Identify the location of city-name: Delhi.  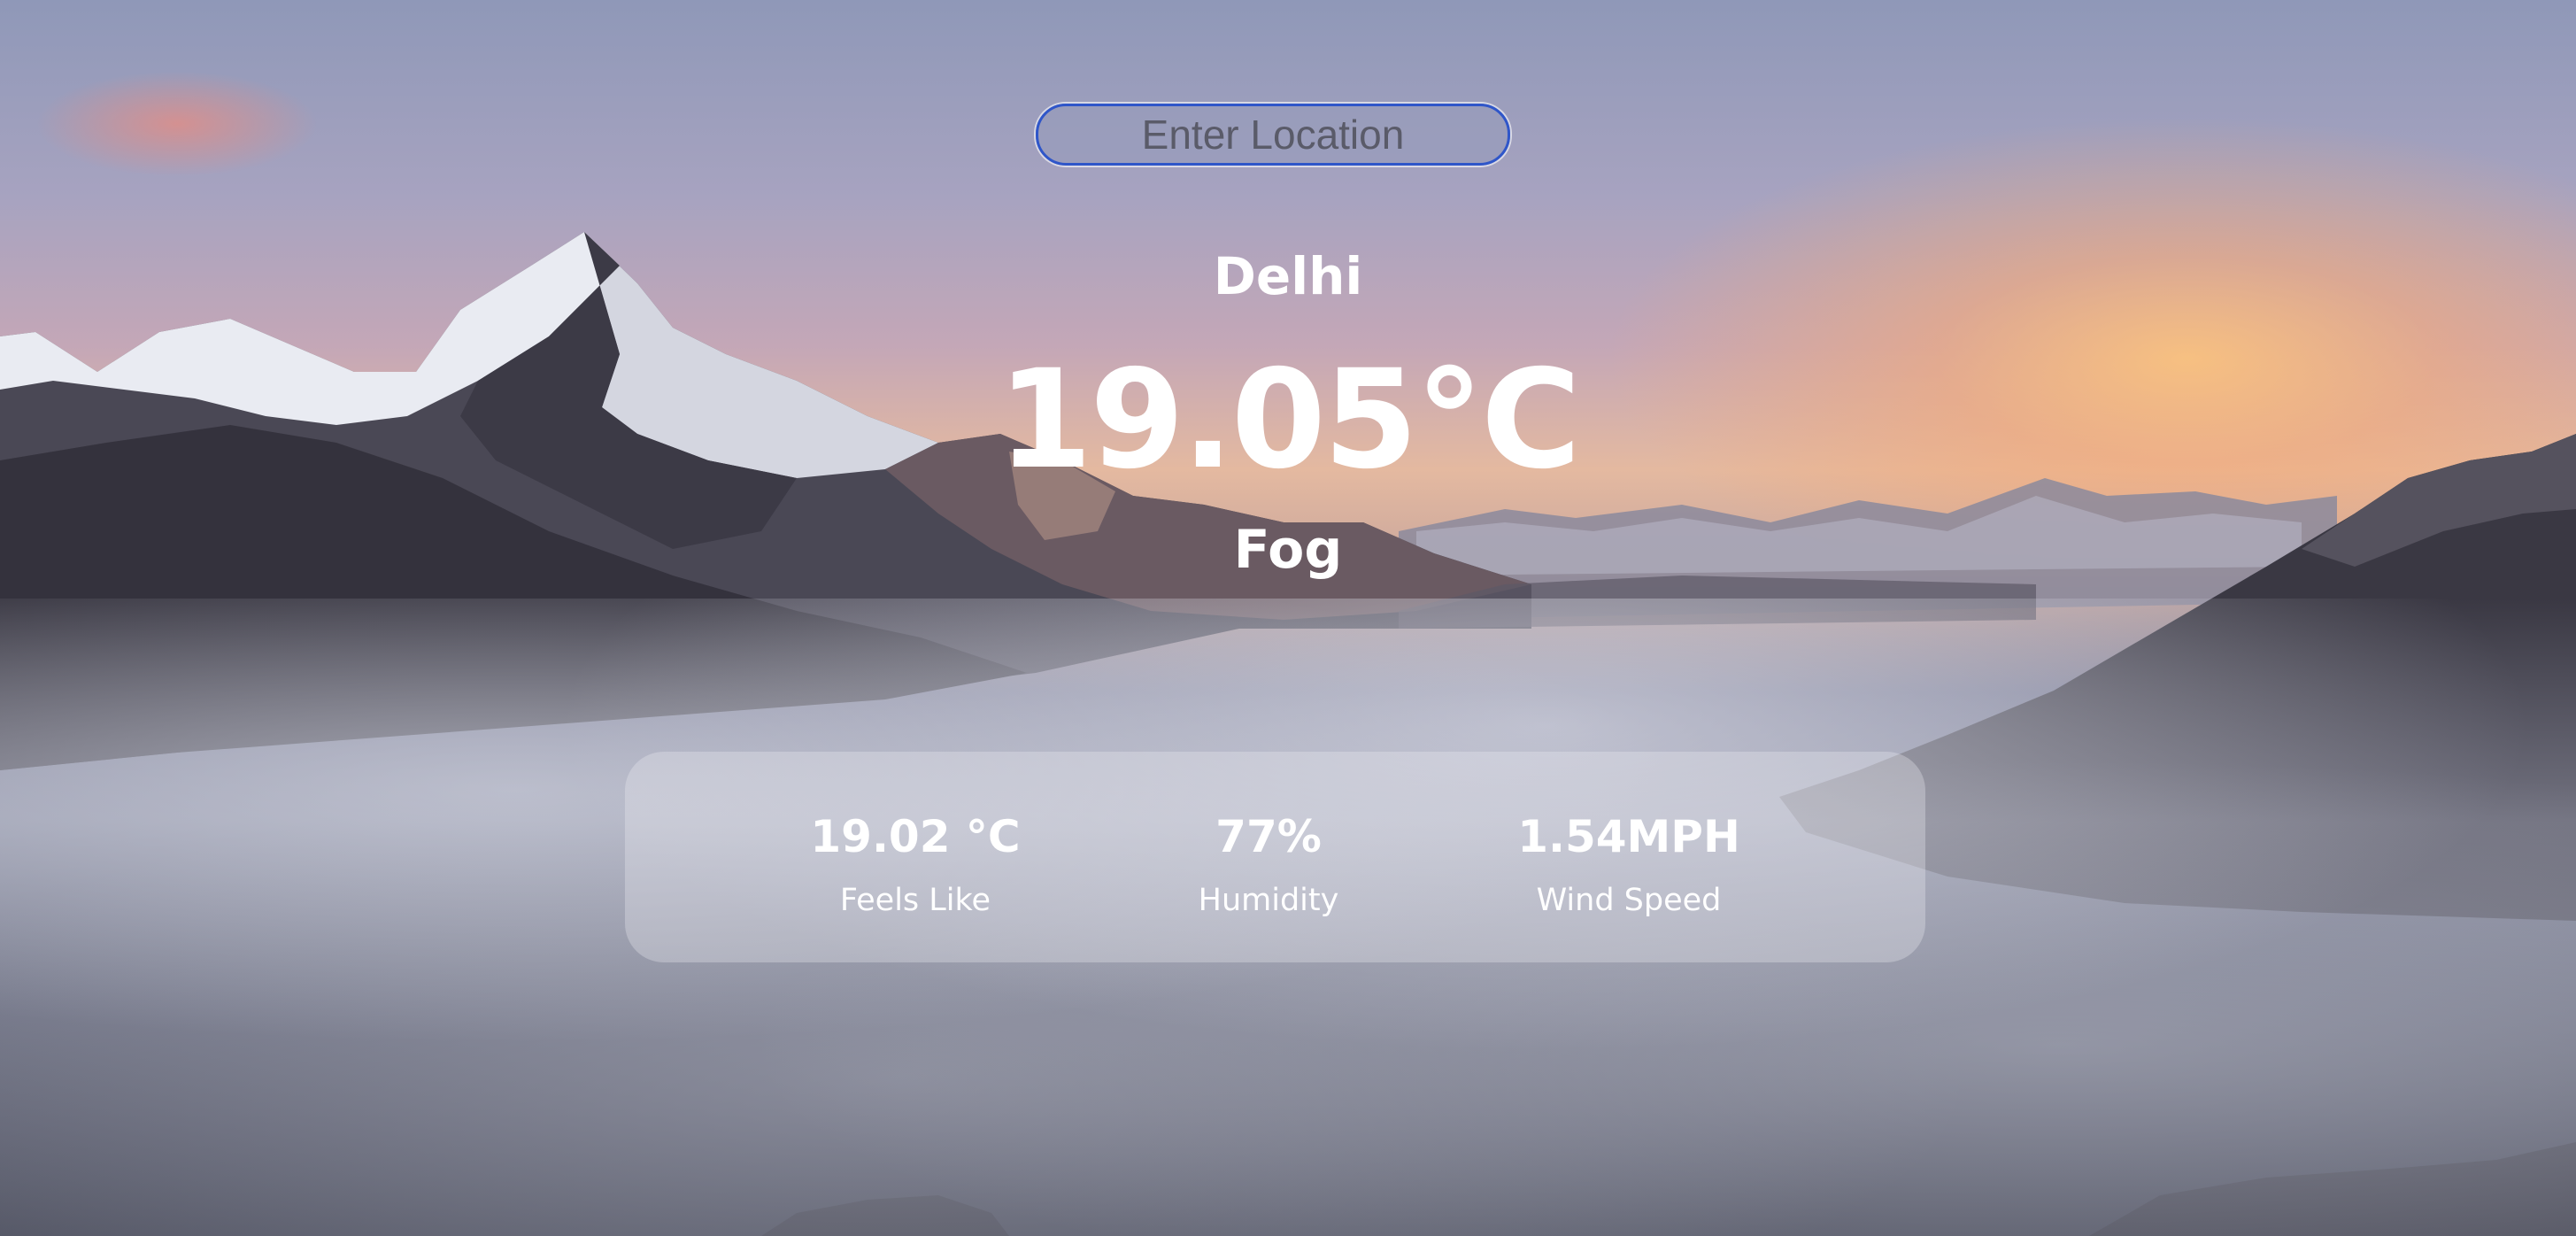
(1288, 276).